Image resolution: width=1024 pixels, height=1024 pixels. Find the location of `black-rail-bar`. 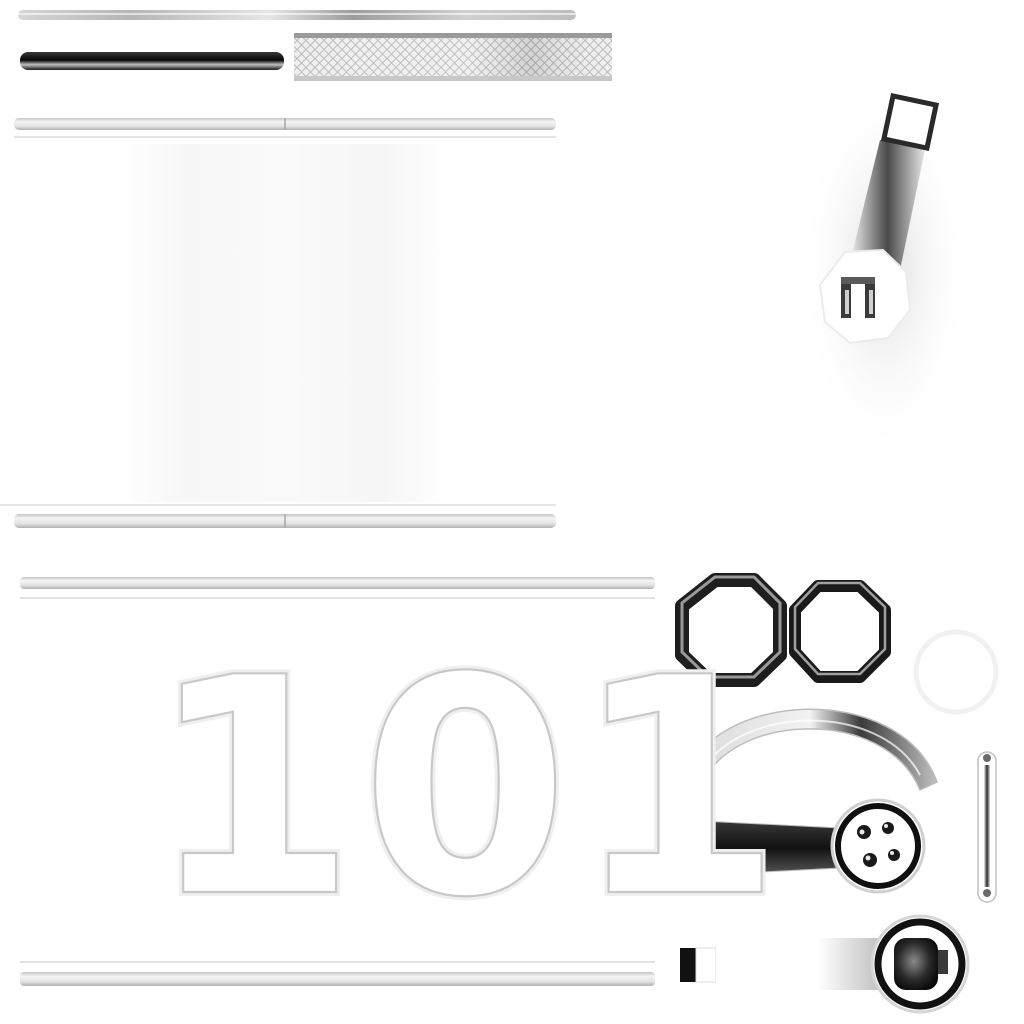

black-rail-bar is located at coordinates (152, 61).